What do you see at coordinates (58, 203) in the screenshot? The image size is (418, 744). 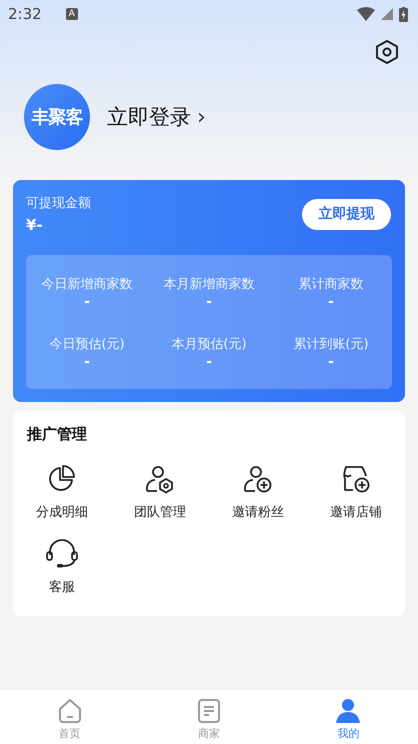 I see `balance-label: 可提现金额` at bounding box center [58, 203].